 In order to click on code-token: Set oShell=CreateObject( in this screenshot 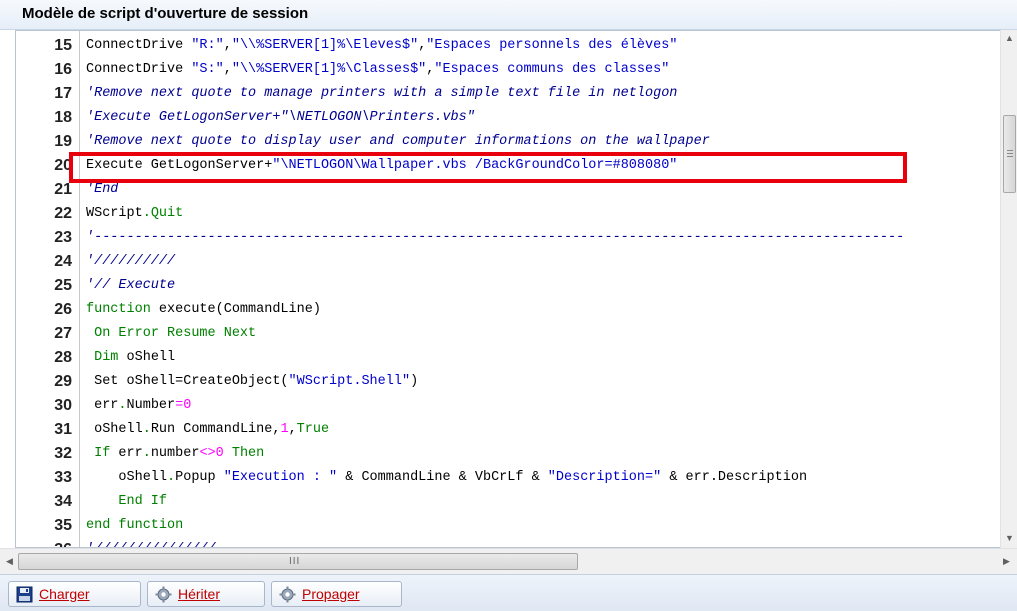, I will do `click(187, 381)`.